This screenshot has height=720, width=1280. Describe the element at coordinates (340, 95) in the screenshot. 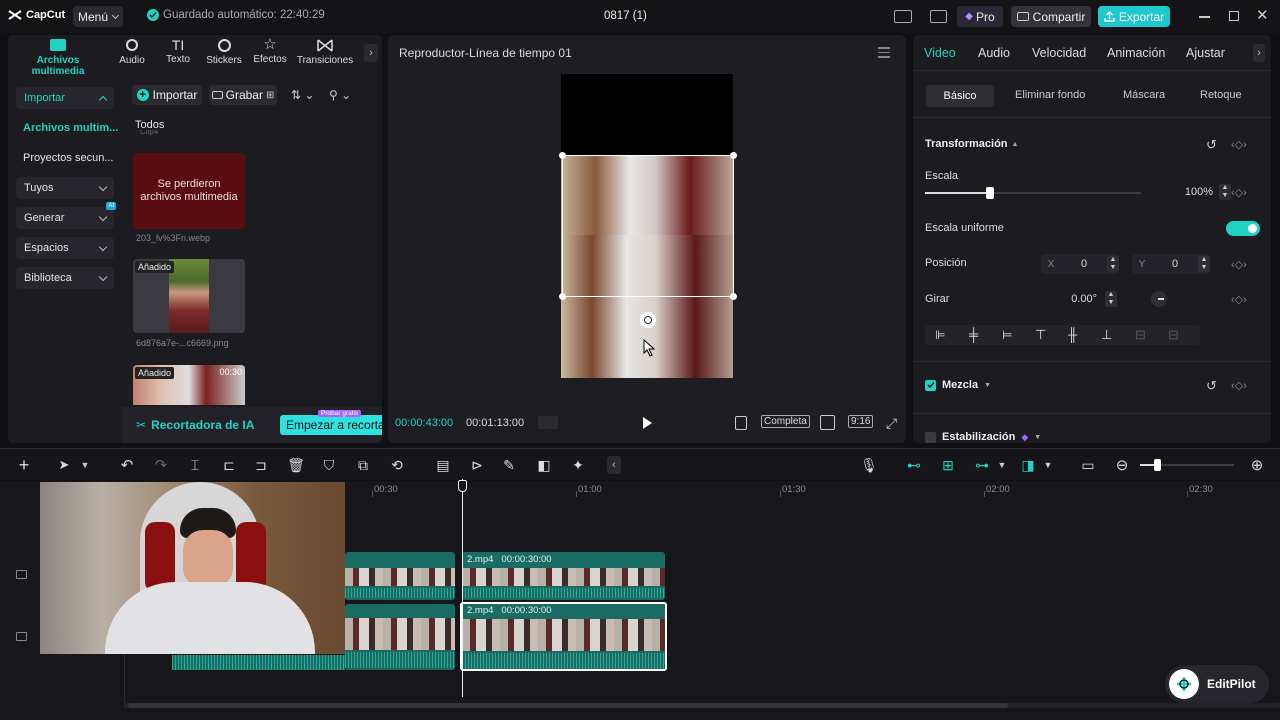

I see `filter-icon: ⚲ ⌄` at that location.